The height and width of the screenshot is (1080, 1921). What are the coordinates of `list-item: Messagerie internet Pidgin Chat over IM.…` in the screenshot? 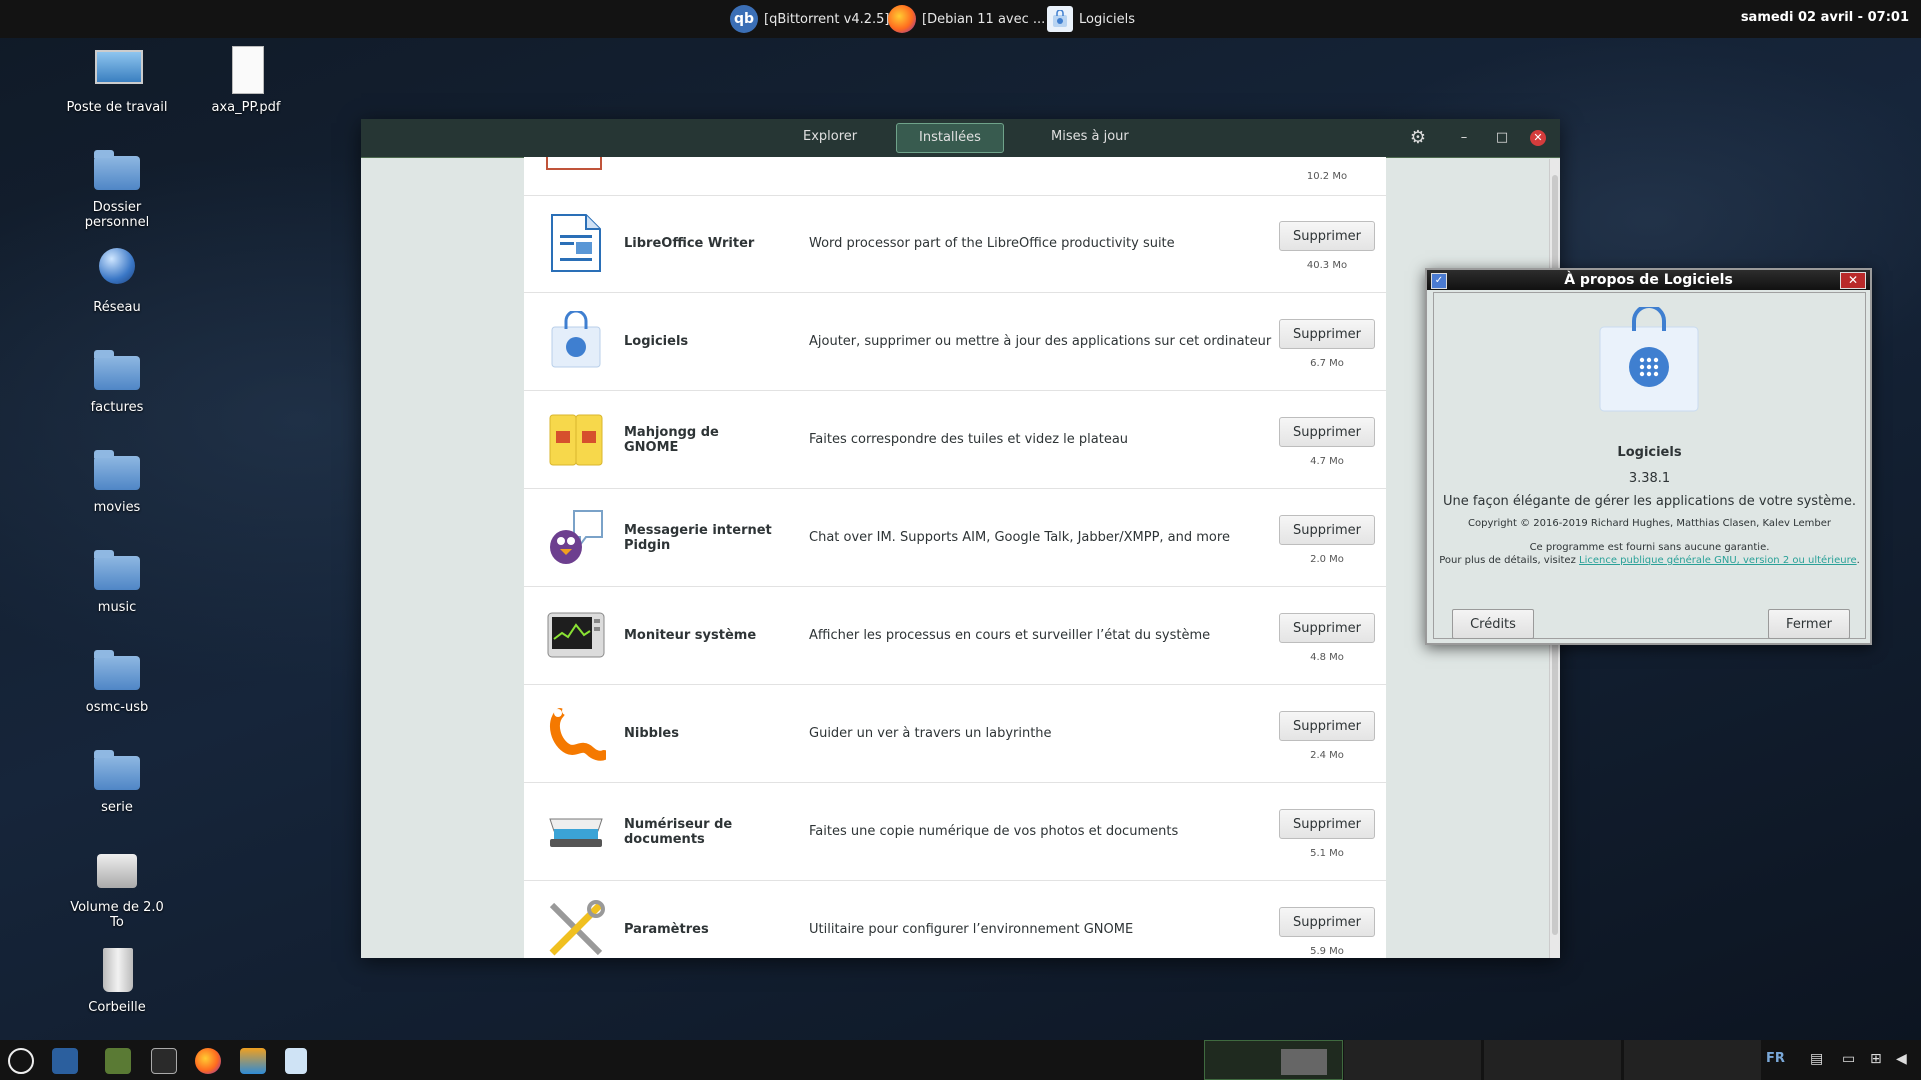 It's located at (955, 538).